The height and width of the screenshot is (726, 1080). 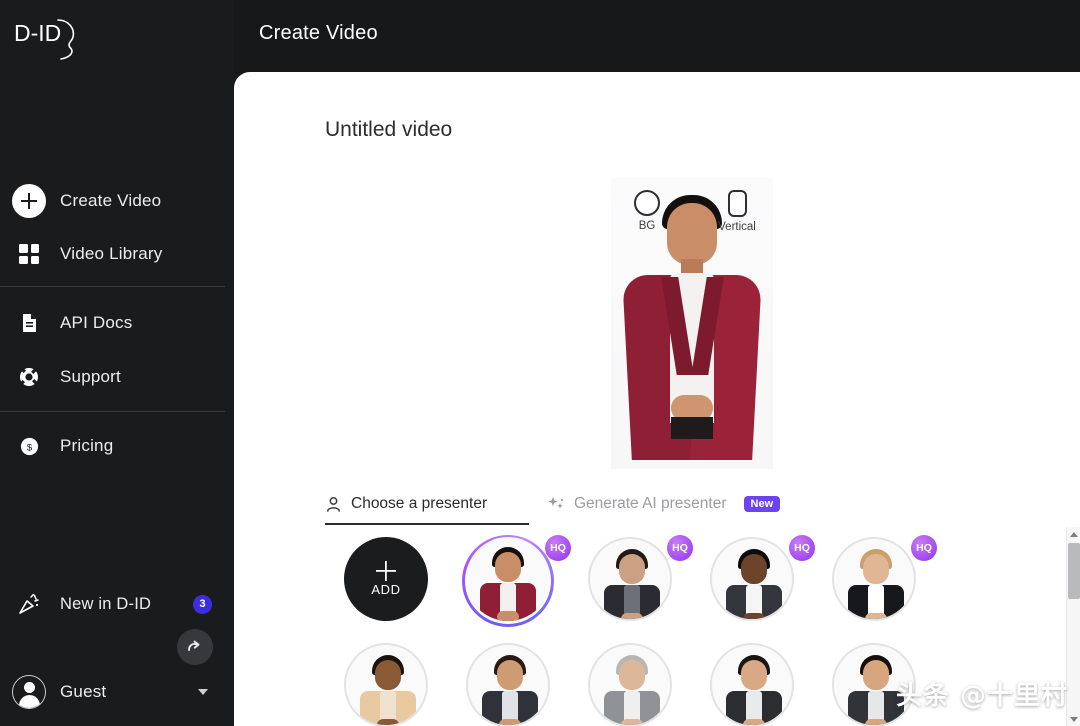 I want to click on tab-label: Choose a presenter, so click(x=419, y=503).